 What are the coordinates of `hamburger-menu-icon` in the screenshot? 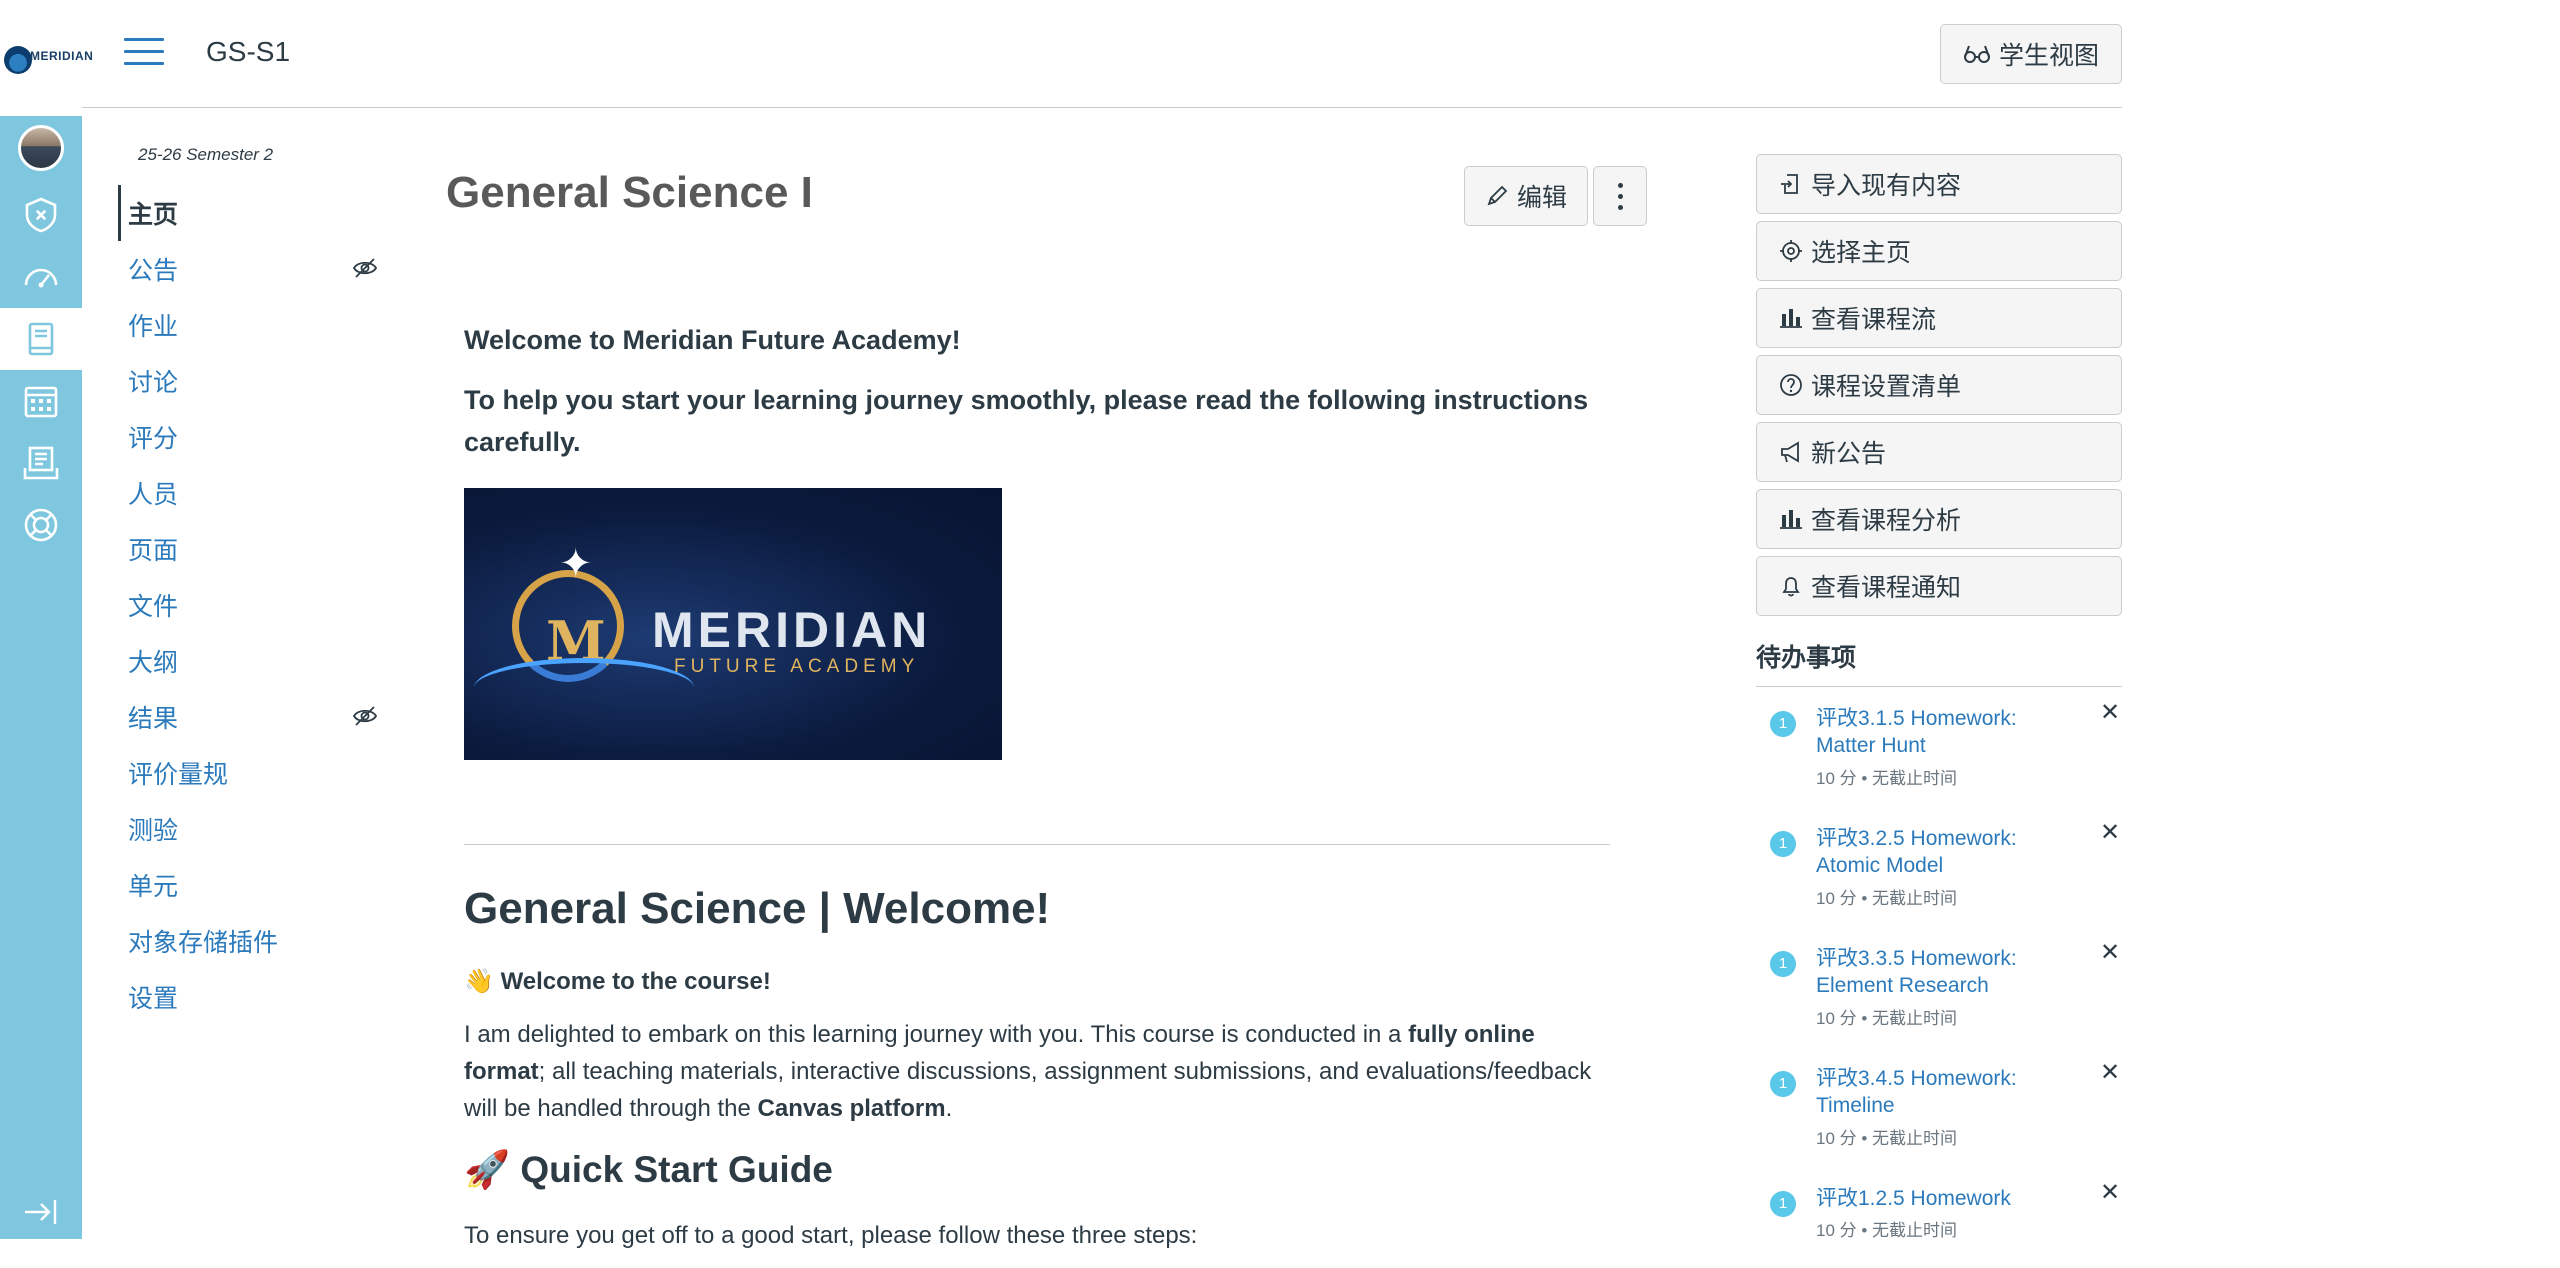 It's located at (144, 53).